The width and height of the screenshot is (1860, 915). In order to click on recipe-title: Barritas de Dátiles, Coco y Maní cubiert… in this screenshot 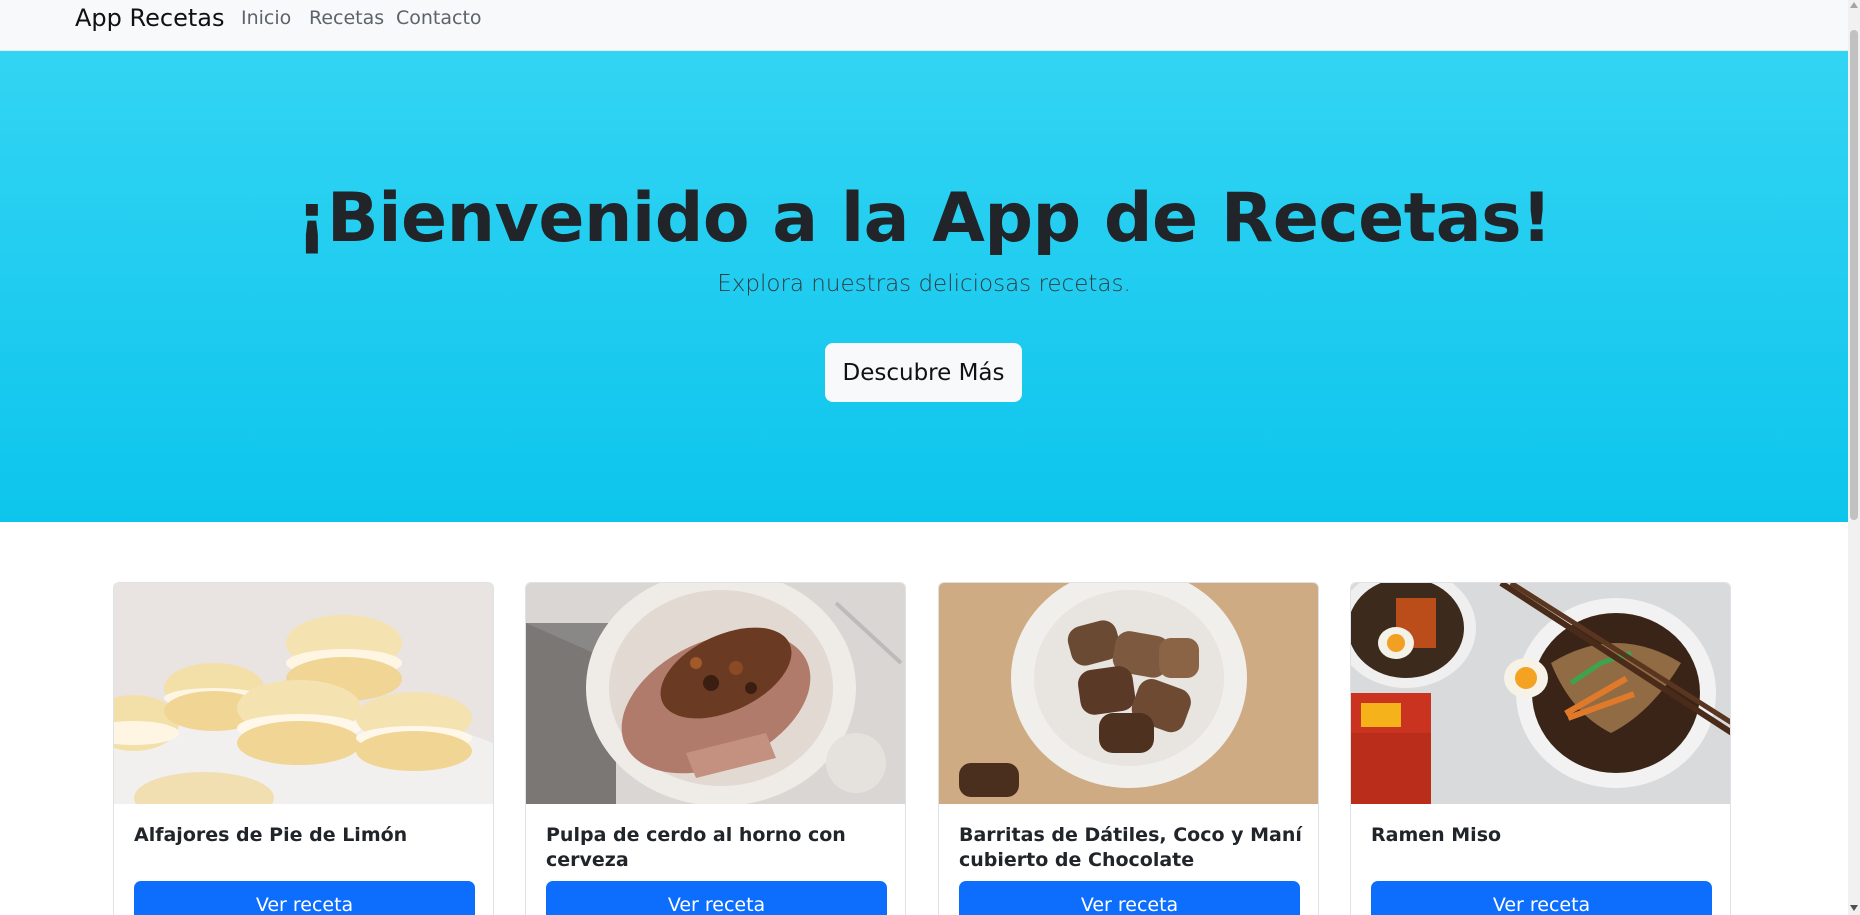, I will do `click(1130, 847)`.